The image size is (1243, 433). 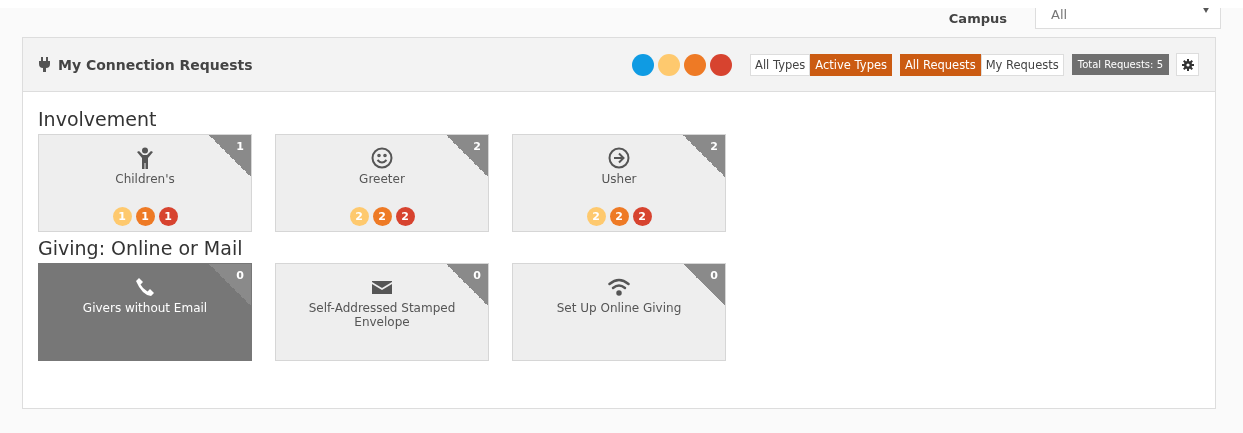 What do you see at coordinates (230, 156) in the screenshot?
I see `count-corner: 1` at bounding box center [230, 156].